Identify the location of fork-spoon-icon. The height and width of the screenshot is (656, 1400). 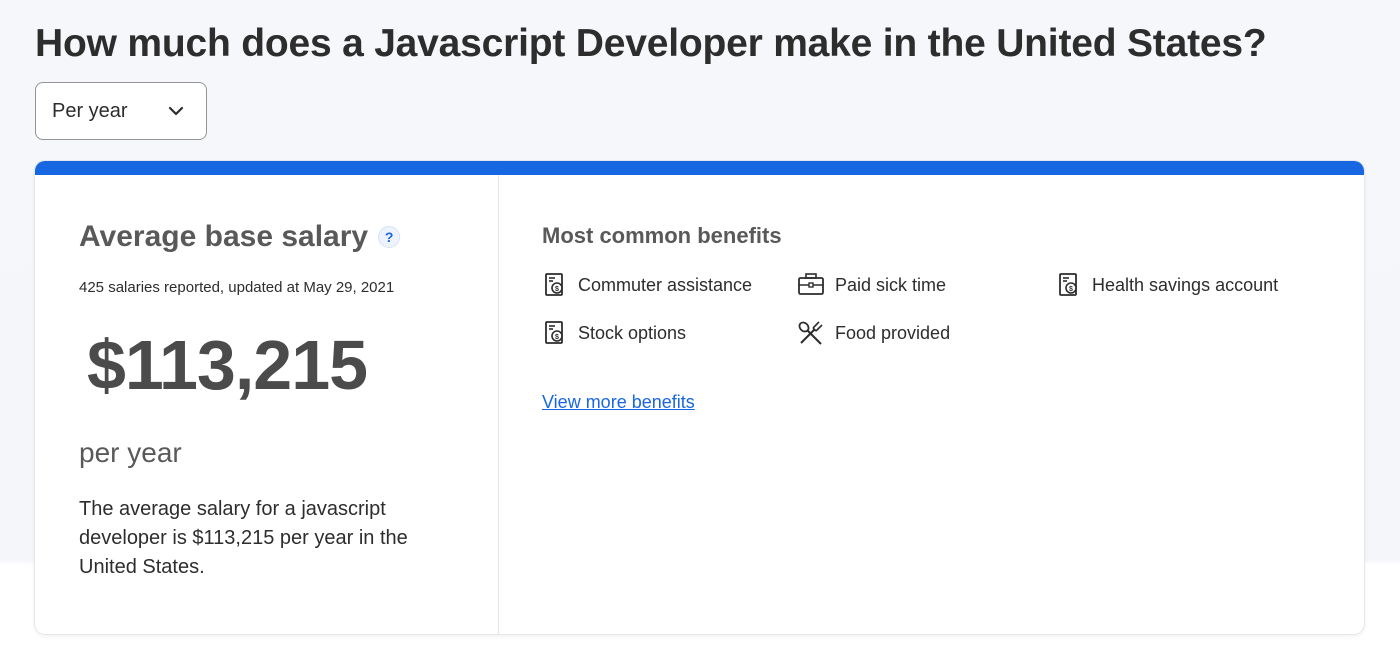
(811, 333).